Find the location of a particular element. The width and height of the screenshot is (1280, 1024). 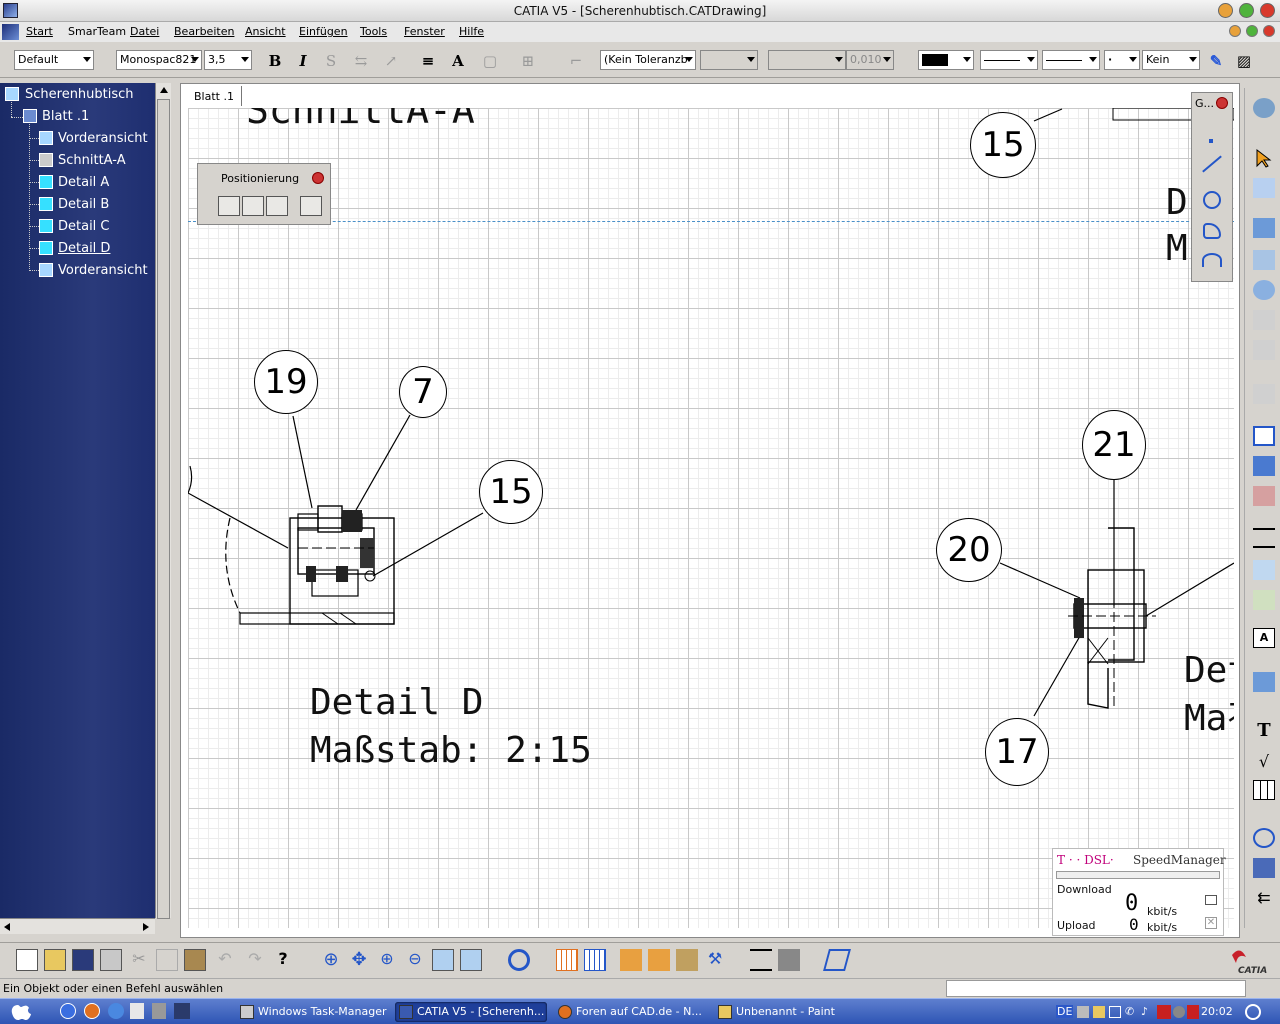

undo-icon: ↶ is located at coordinates (225, 960).